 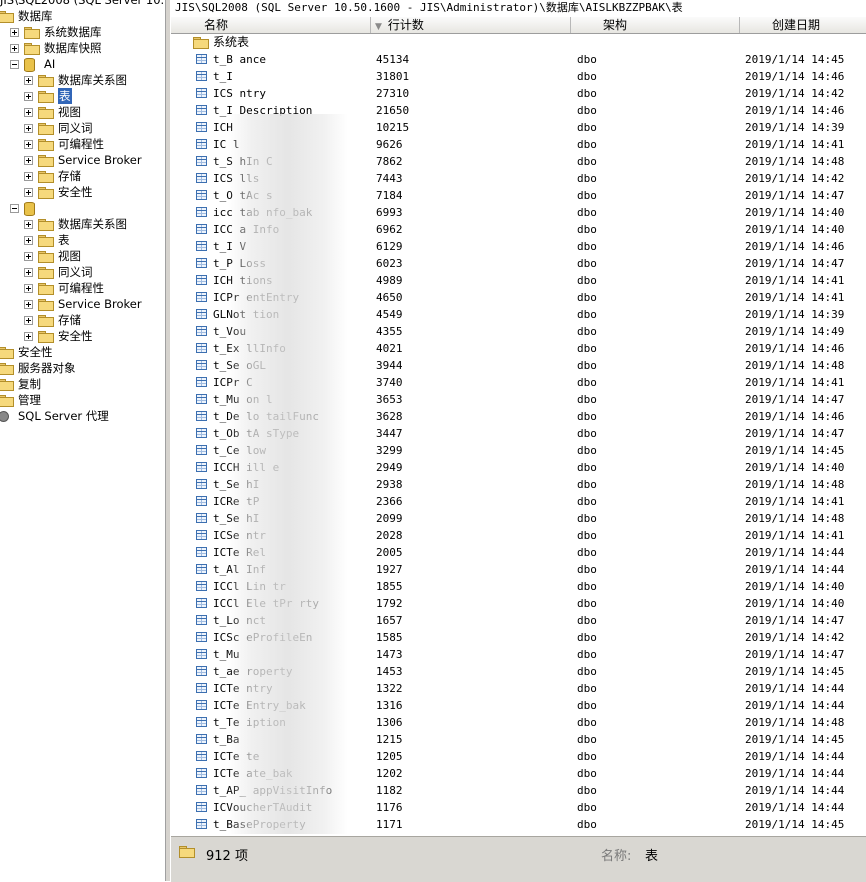 I want to click on column-header-name: 名称, so click(x=271, y=25).